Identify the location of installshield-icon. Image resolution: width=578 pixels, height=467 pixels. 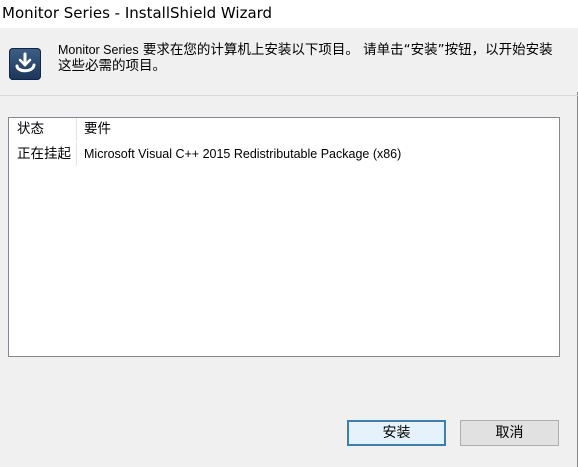
(25, 64).